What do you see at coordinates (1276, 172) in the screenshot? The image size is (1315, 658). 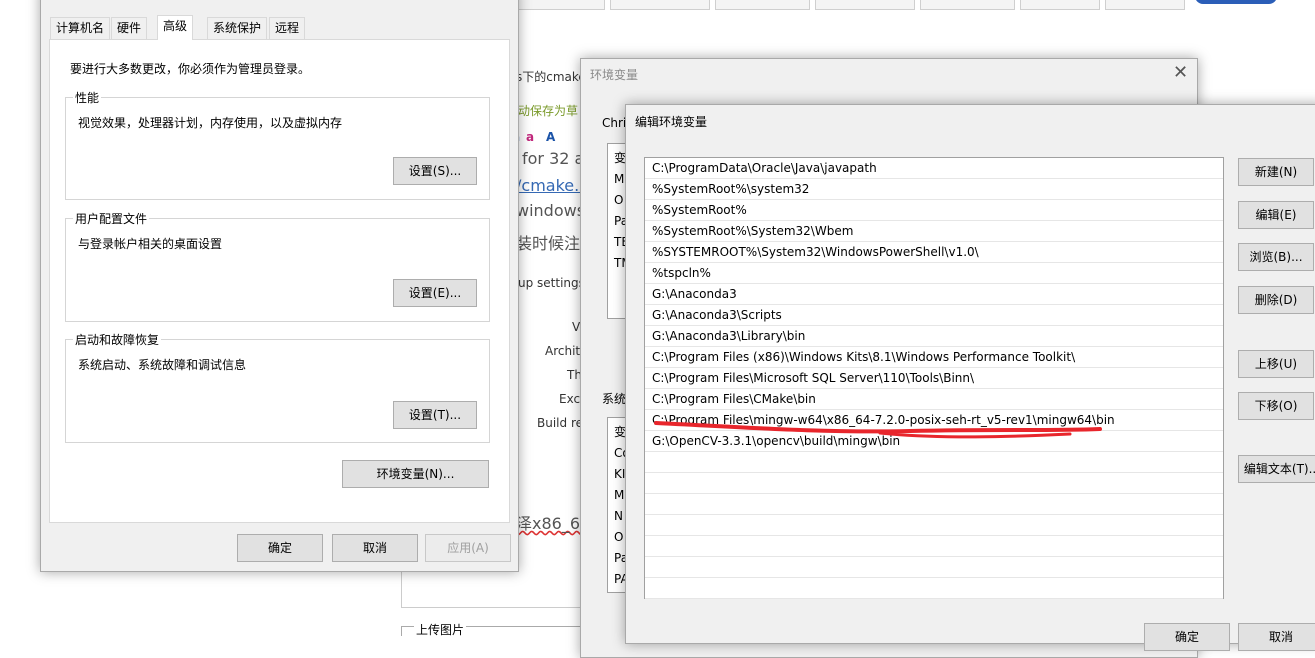 I see `new-button: 新建(N)` at bounding box center [1276, 172].